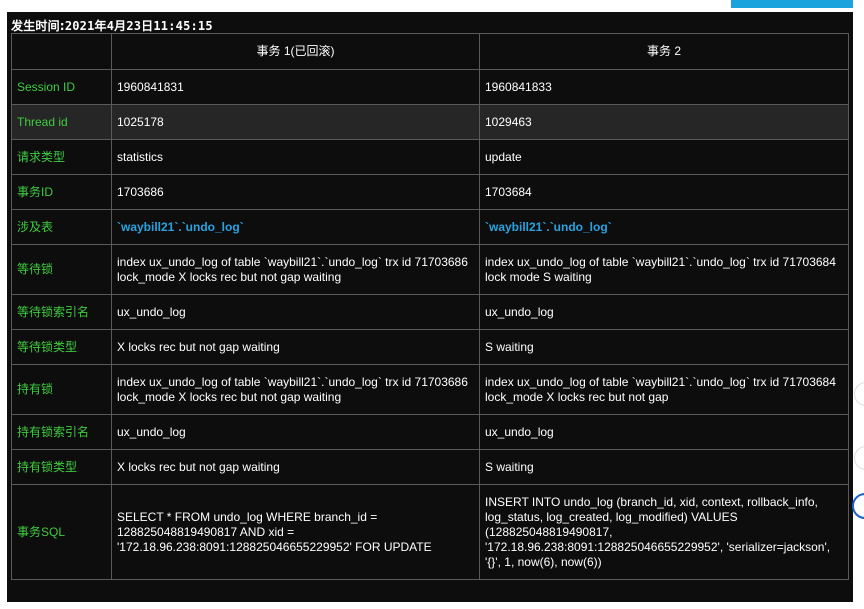  What do you see at coordinates (38, 26) in the screenshot?
I see `occurrence-time-label: 发生时间:` at bounding box center [38, 26].